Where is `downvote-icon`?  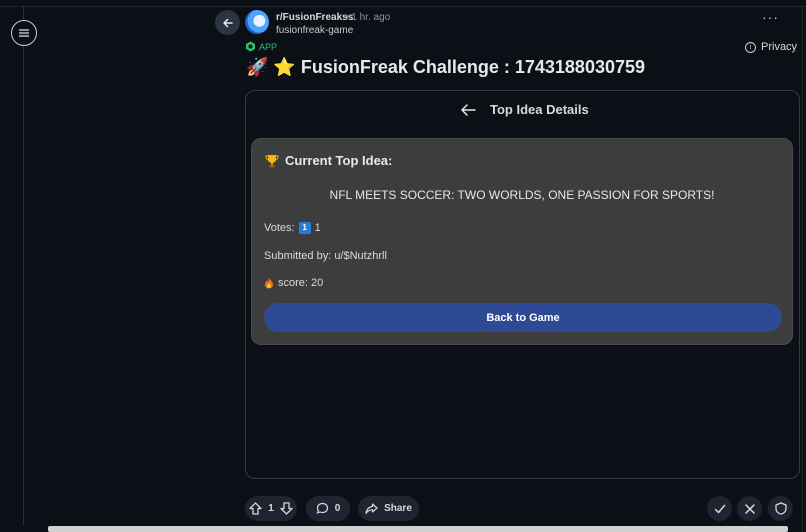 downvote-icon is located at coordinates (286, 508).